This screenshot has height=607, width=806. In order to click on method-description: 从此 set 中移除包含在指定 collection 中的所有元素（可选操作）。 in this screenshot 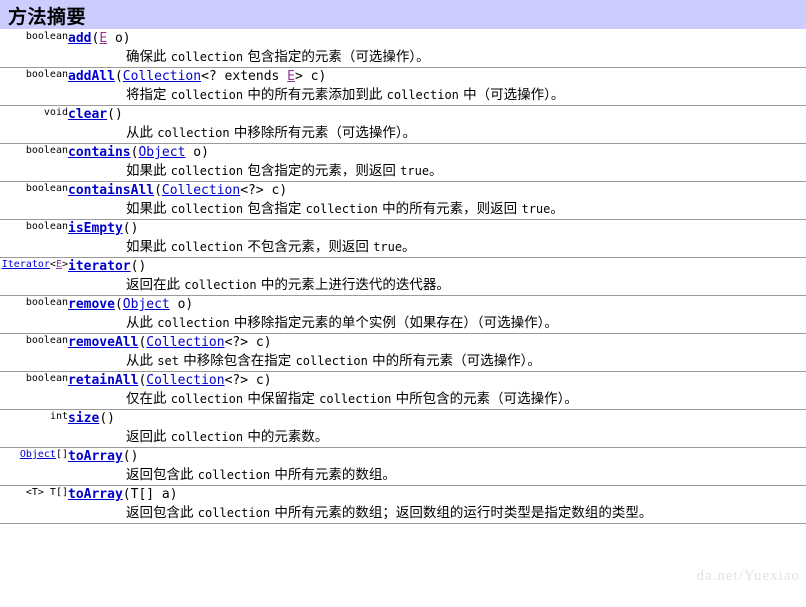, I will do `click(333, 361)`.